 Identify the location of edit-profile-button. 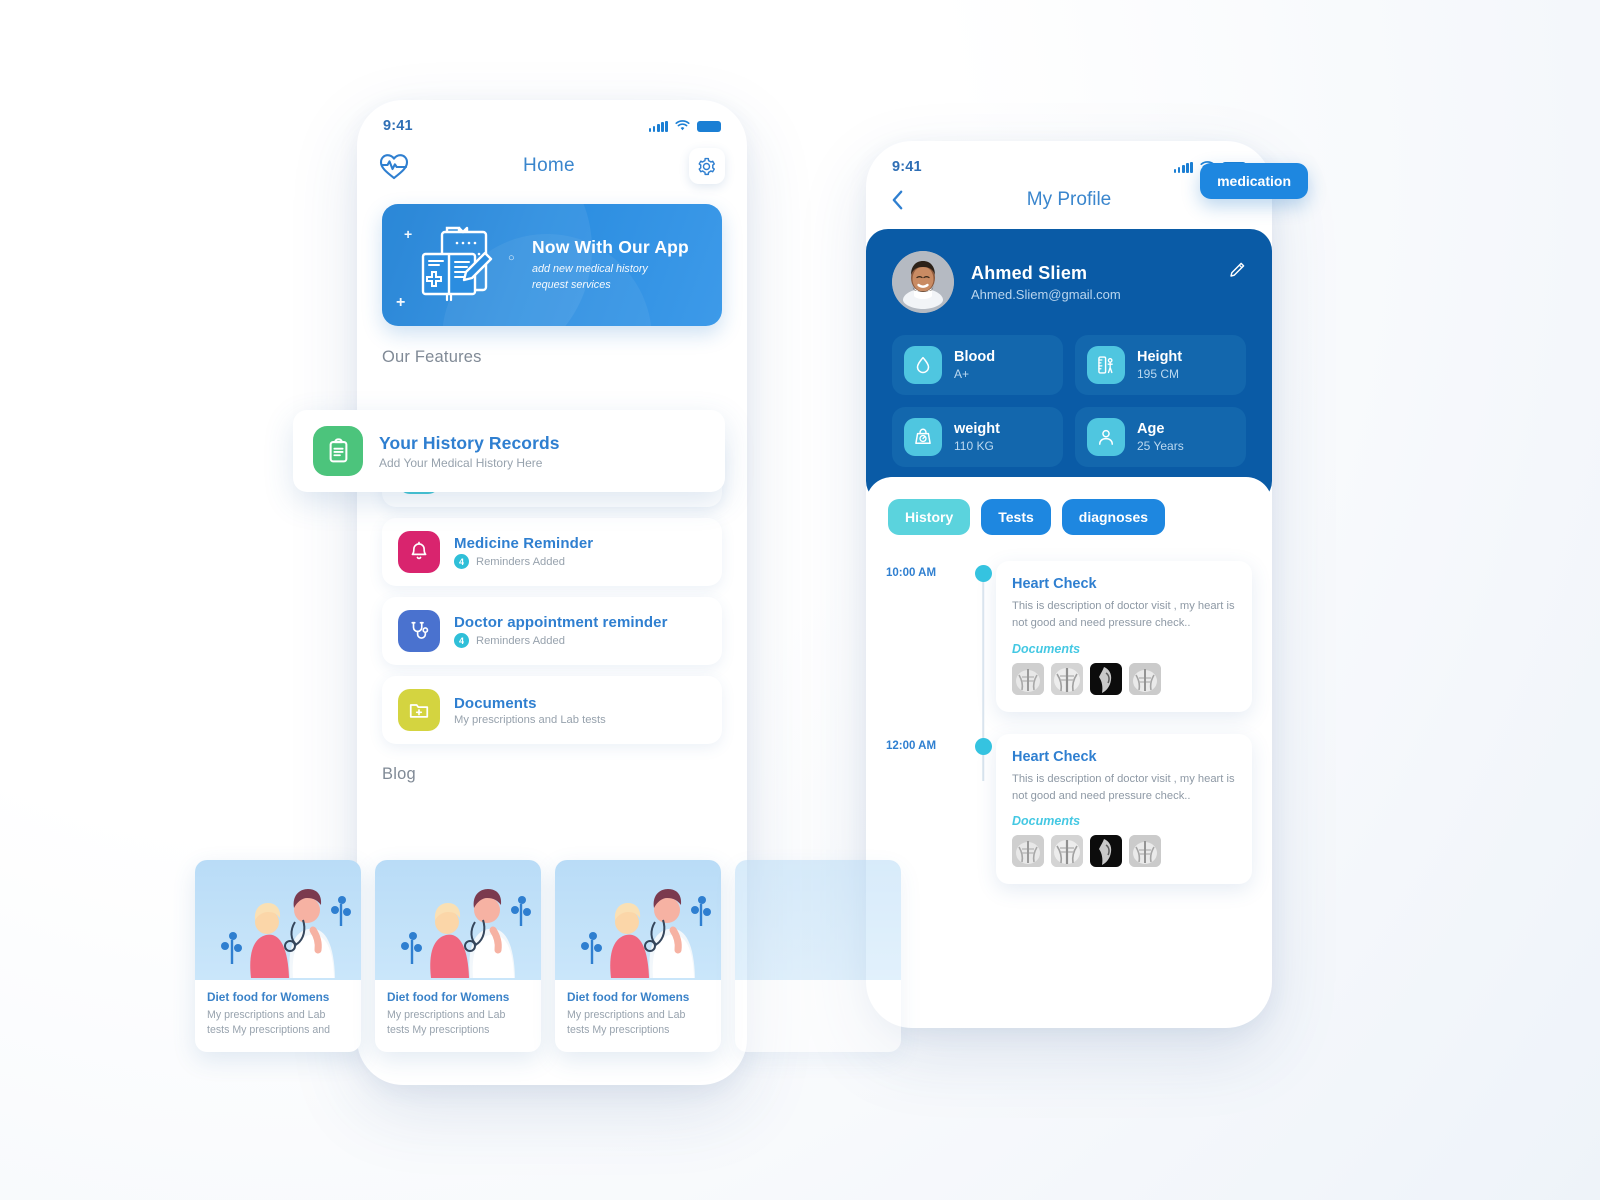
(1237, 272).